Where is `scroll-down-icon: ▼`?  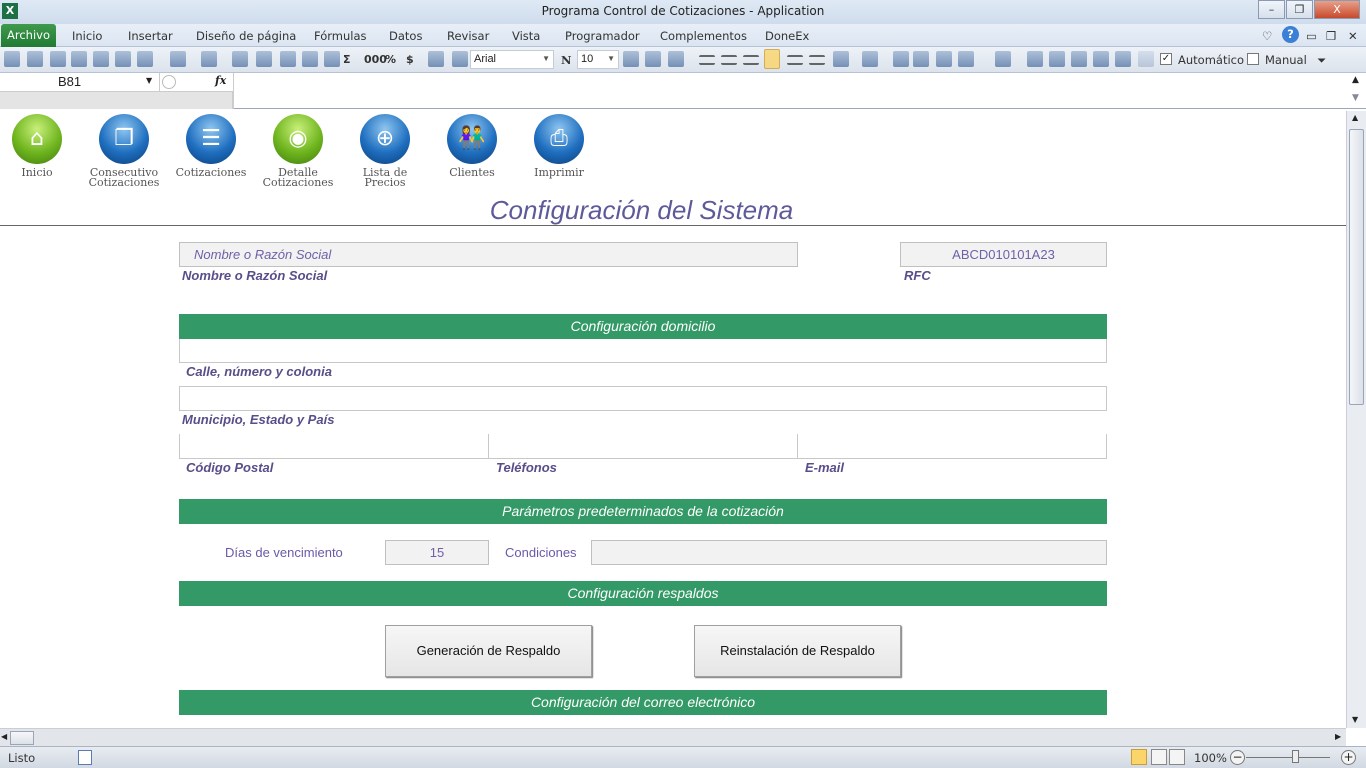 scroll-down-icon: ▼ is located at coordinates (1355, 719).